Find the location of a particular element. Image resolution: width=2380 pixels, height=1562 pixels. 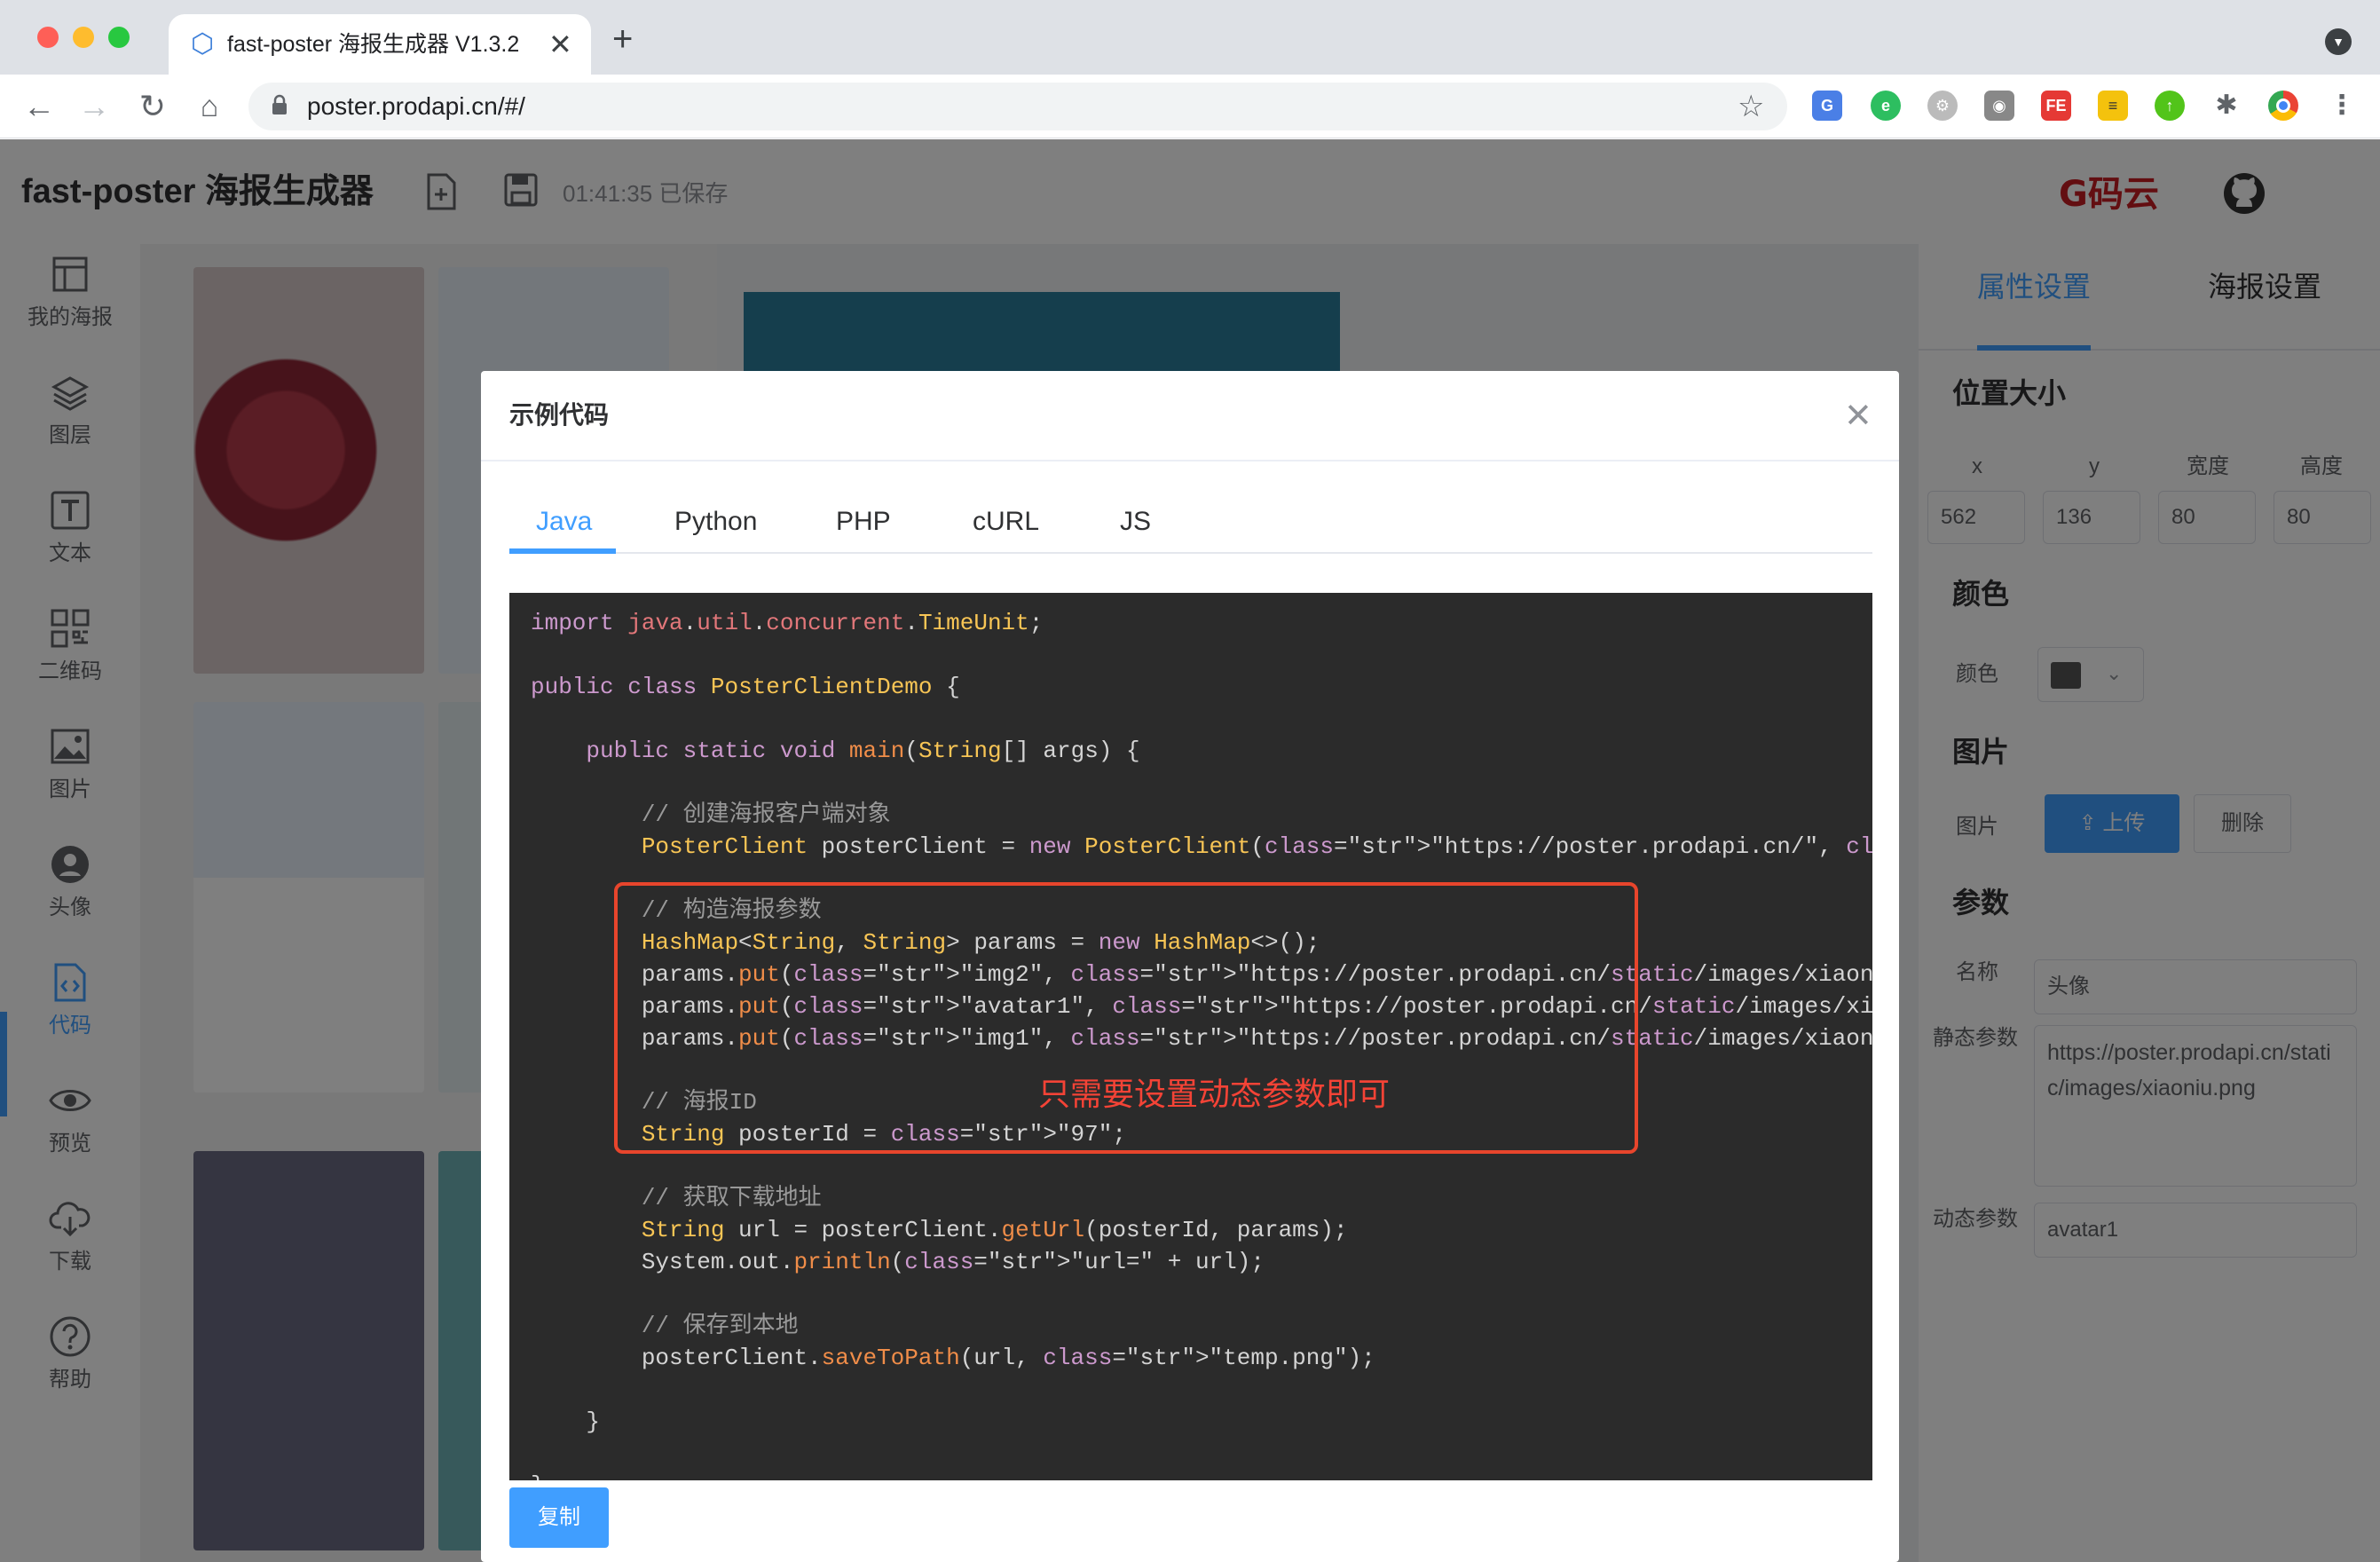

extension-icon: ↑ is located at coordinates (2170, 106).